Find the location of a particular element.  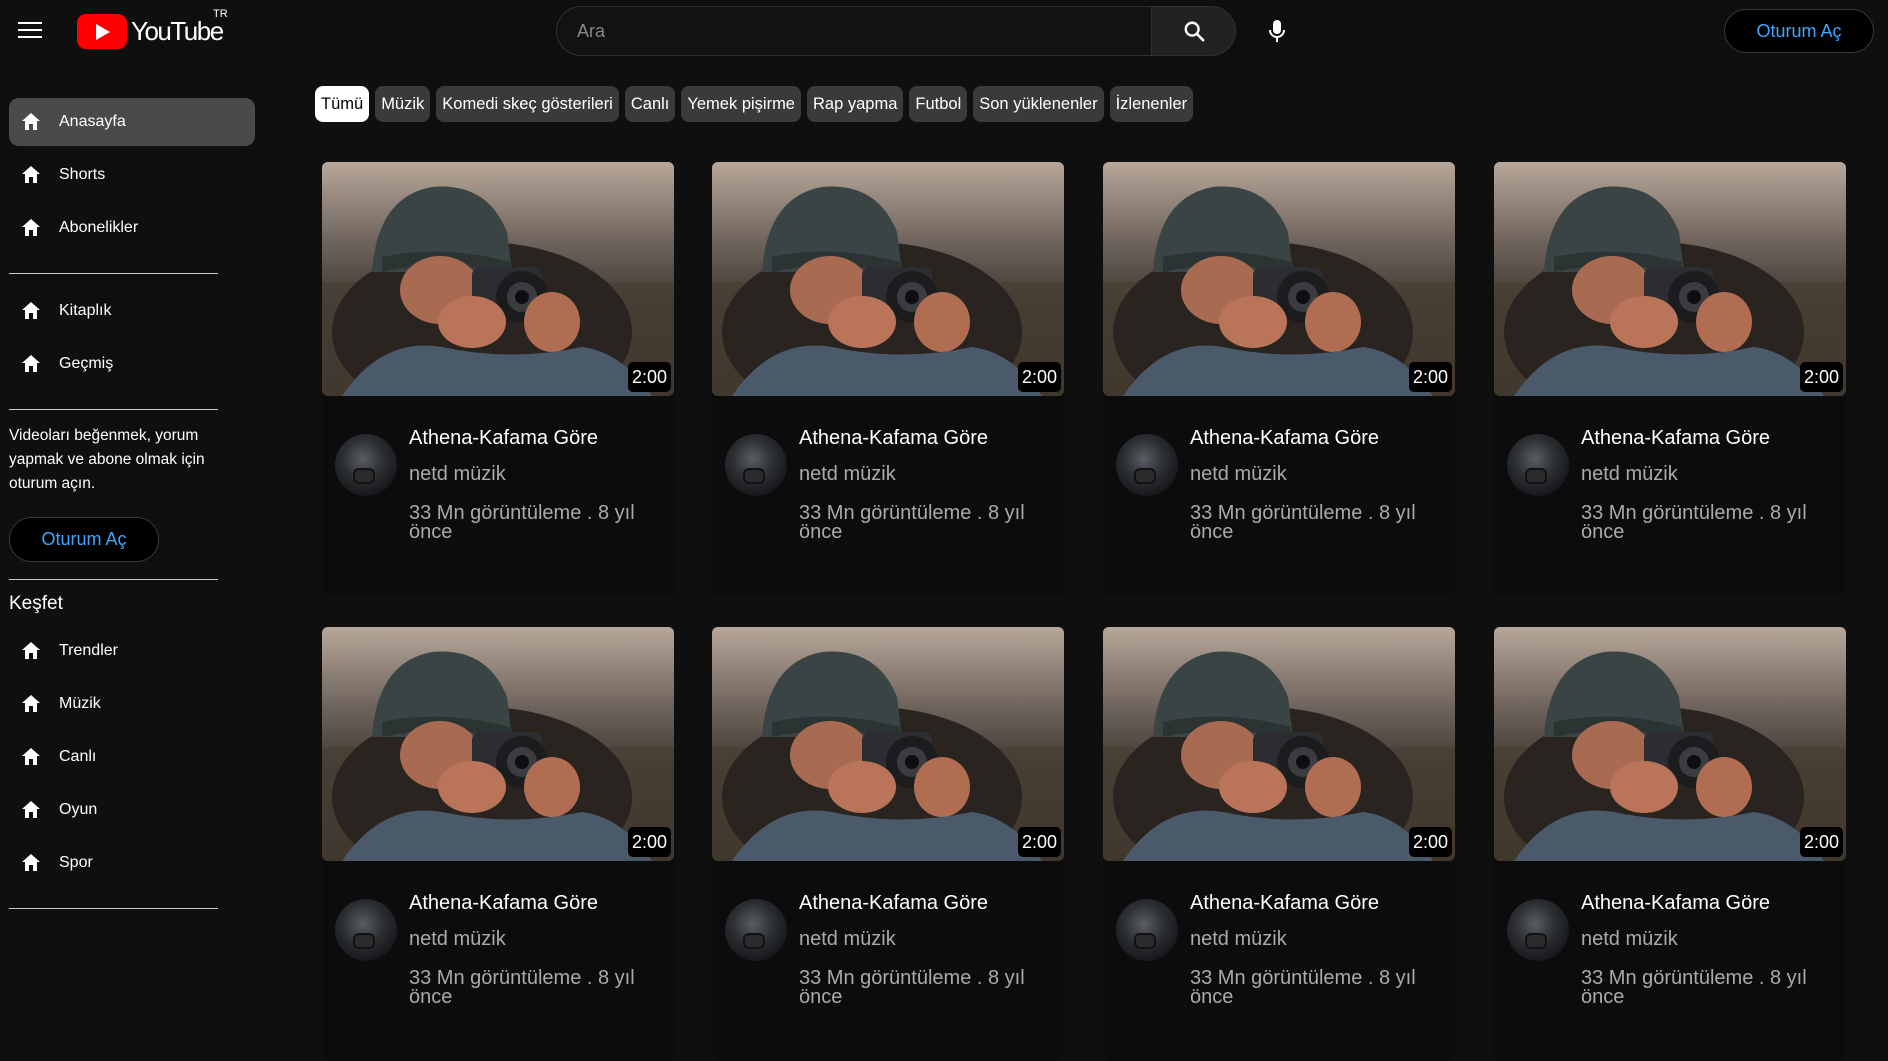

sidebar-item-label: Geçmiş is located at coordinates (86, 363).